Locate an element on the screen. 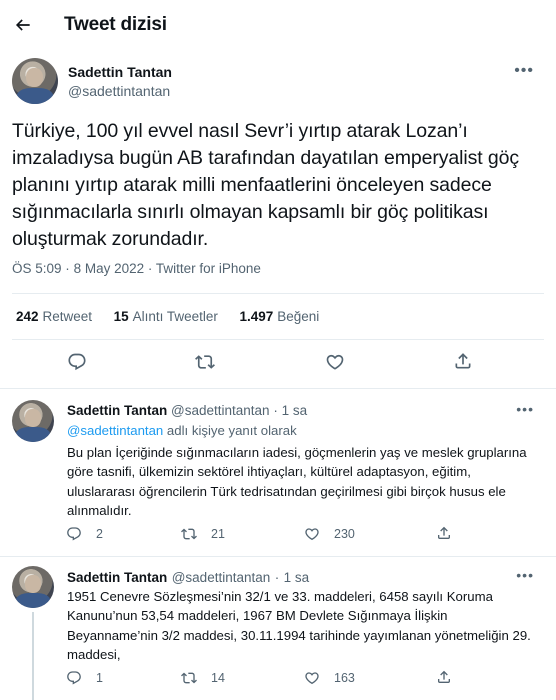  retweets-stat: 242 Retweet is located at coordinates (54, 316).